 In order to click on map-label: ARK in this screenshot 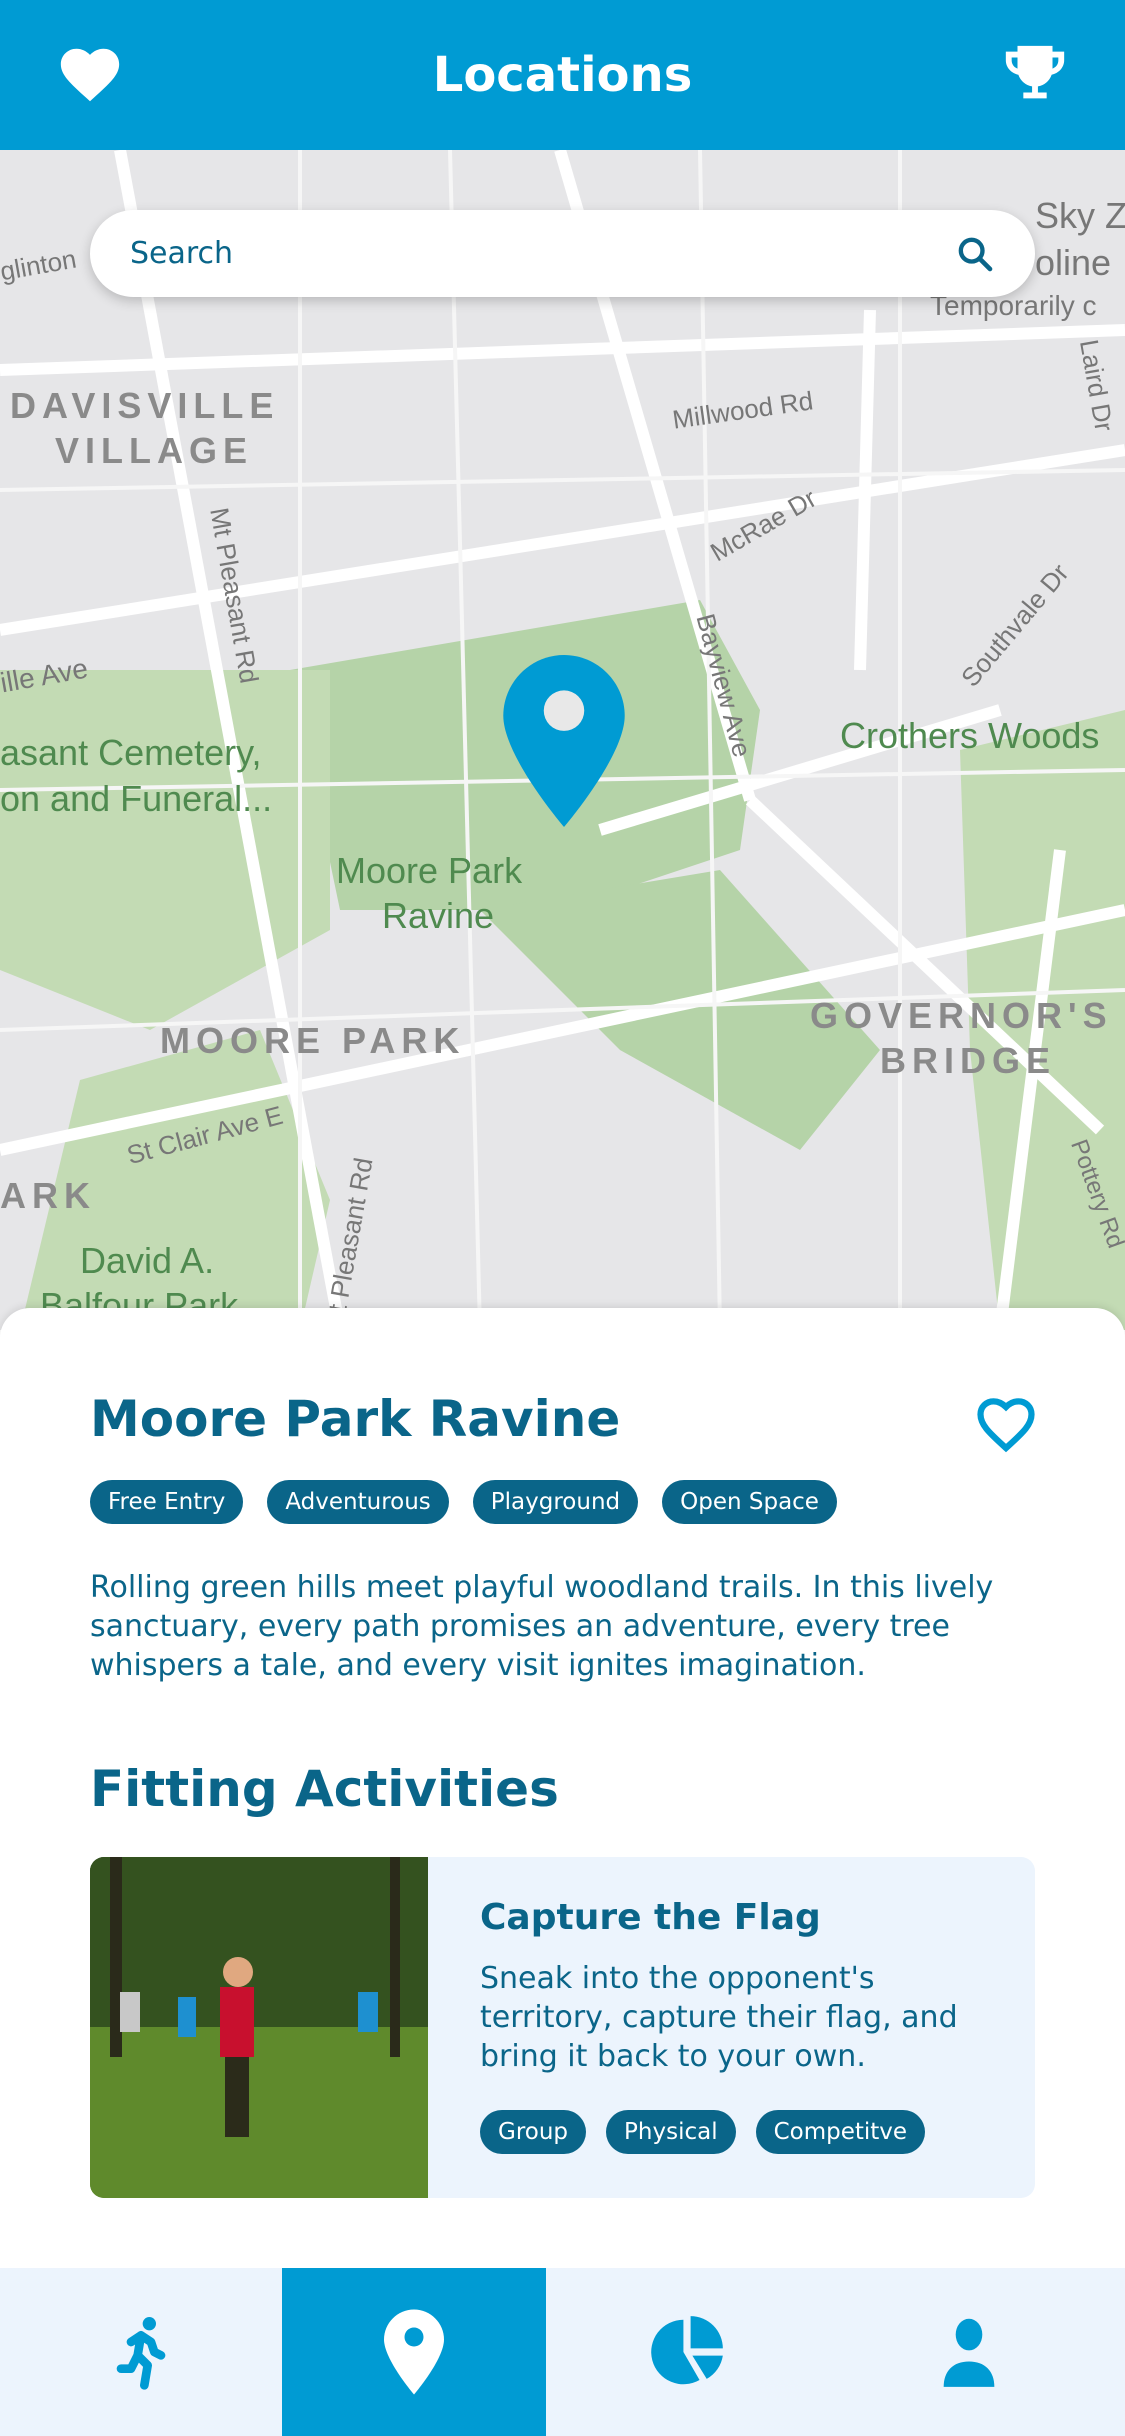, I will do `click(48, 1195)`.